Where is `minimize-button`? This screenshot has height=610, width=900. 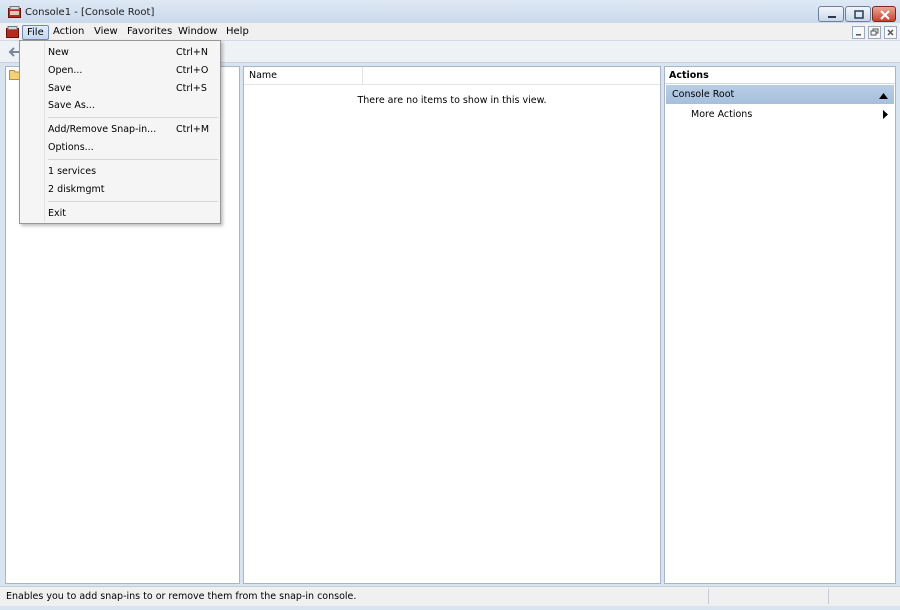 minimize-button is located at coordinates (831, 14).